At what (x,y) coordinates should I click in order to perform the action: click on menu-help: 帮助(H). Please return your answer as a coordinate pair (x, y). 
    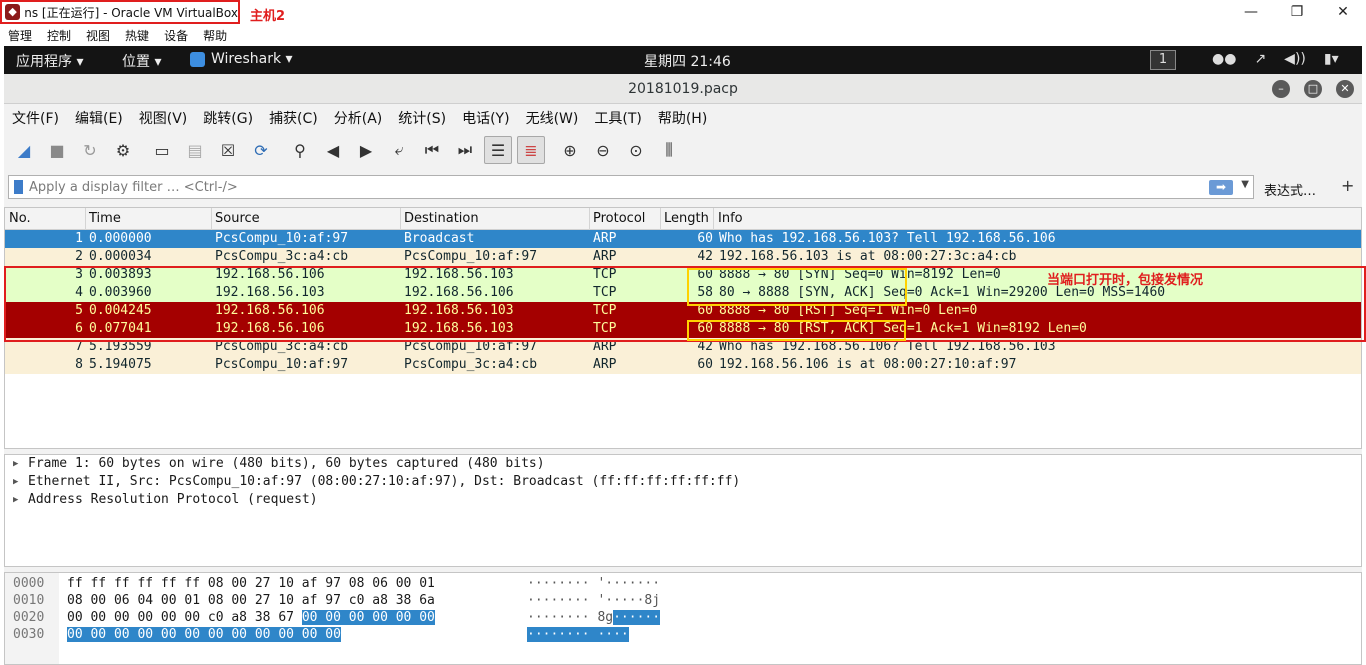
    Looking at the image, I should click on (682, 118).